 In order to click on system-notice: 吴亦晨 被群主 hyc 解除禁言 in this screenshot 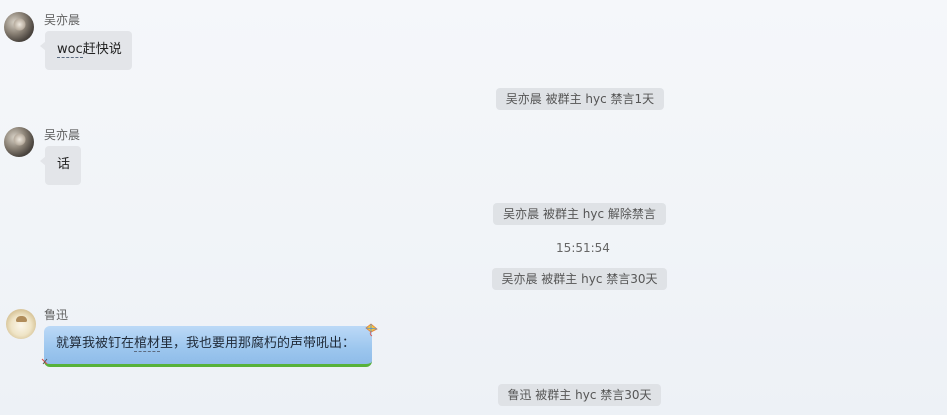, I will do `click(579, 214)`.